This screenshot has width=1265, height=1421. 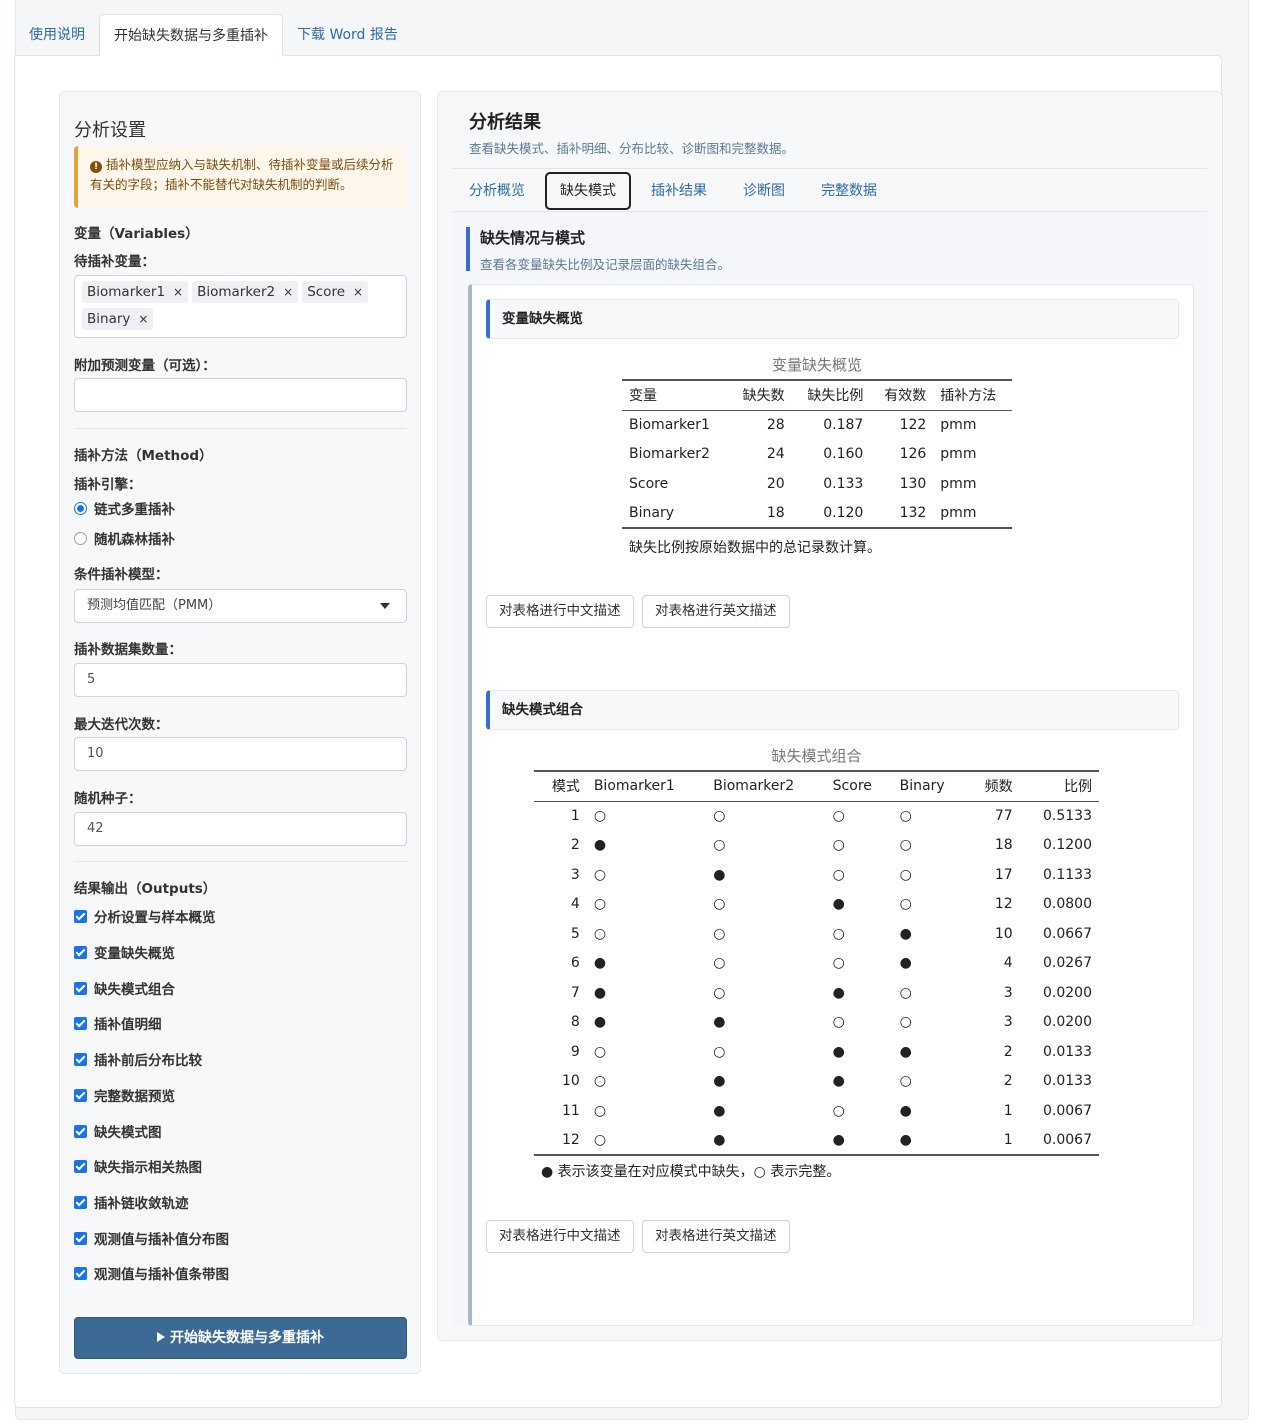 What do you see at coordinates (679, 191) in the screenshot?
I see `tab-imputation-results: 插补结果` at bounding box center [679, 191].